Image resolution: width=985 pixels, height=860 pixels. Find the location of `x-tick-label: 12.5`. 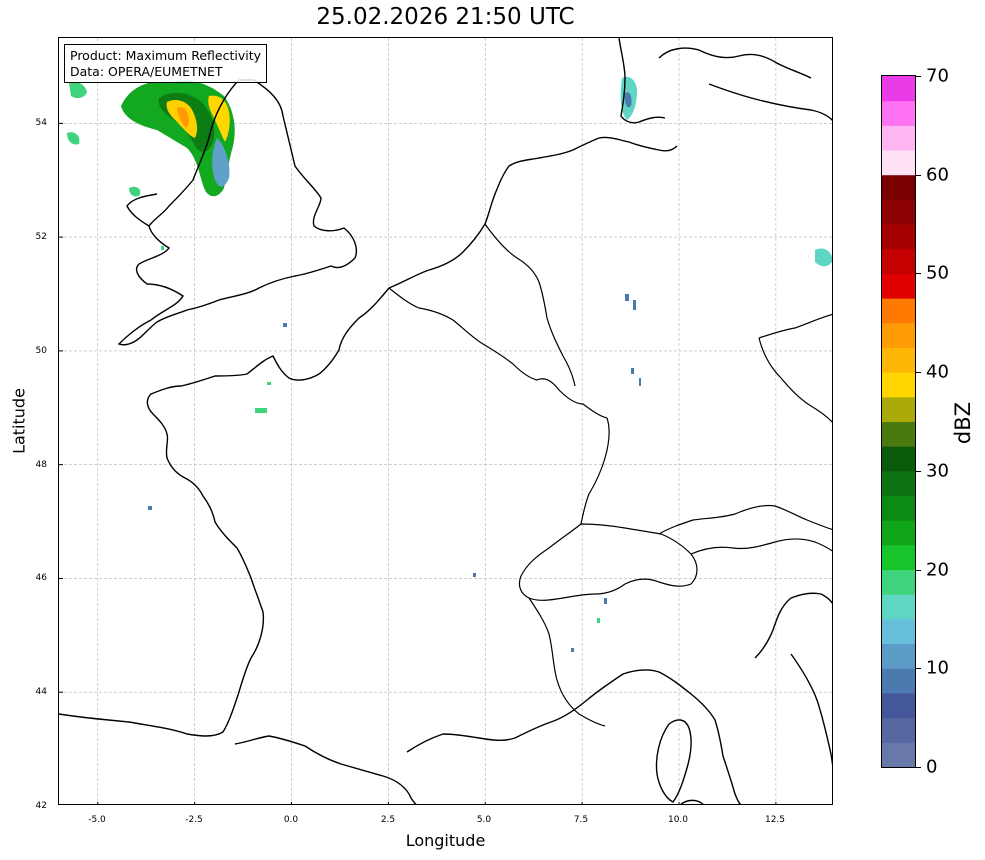

x-tick-label: 12.5 is located at coordinates (775, 820).